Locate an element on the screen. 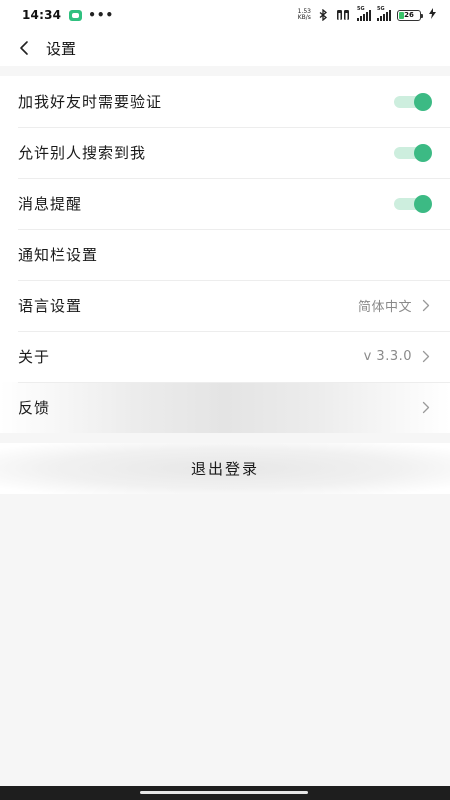  setting-notification-bar: 通知栏设置 is located at coordinates (225, 254).